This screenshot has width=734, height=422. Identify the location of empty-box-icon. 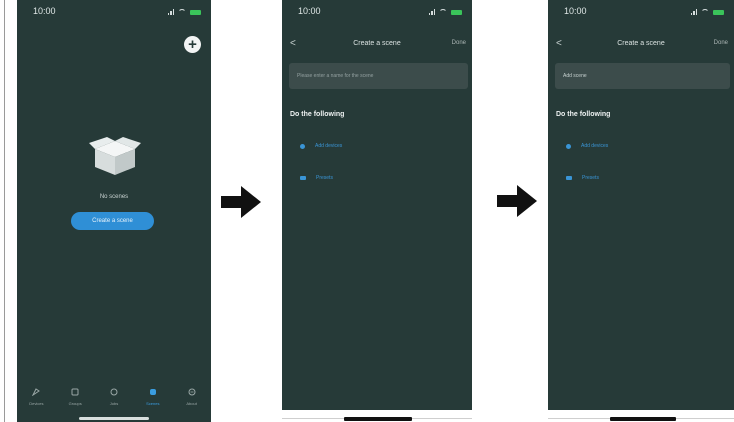
(115, 156).